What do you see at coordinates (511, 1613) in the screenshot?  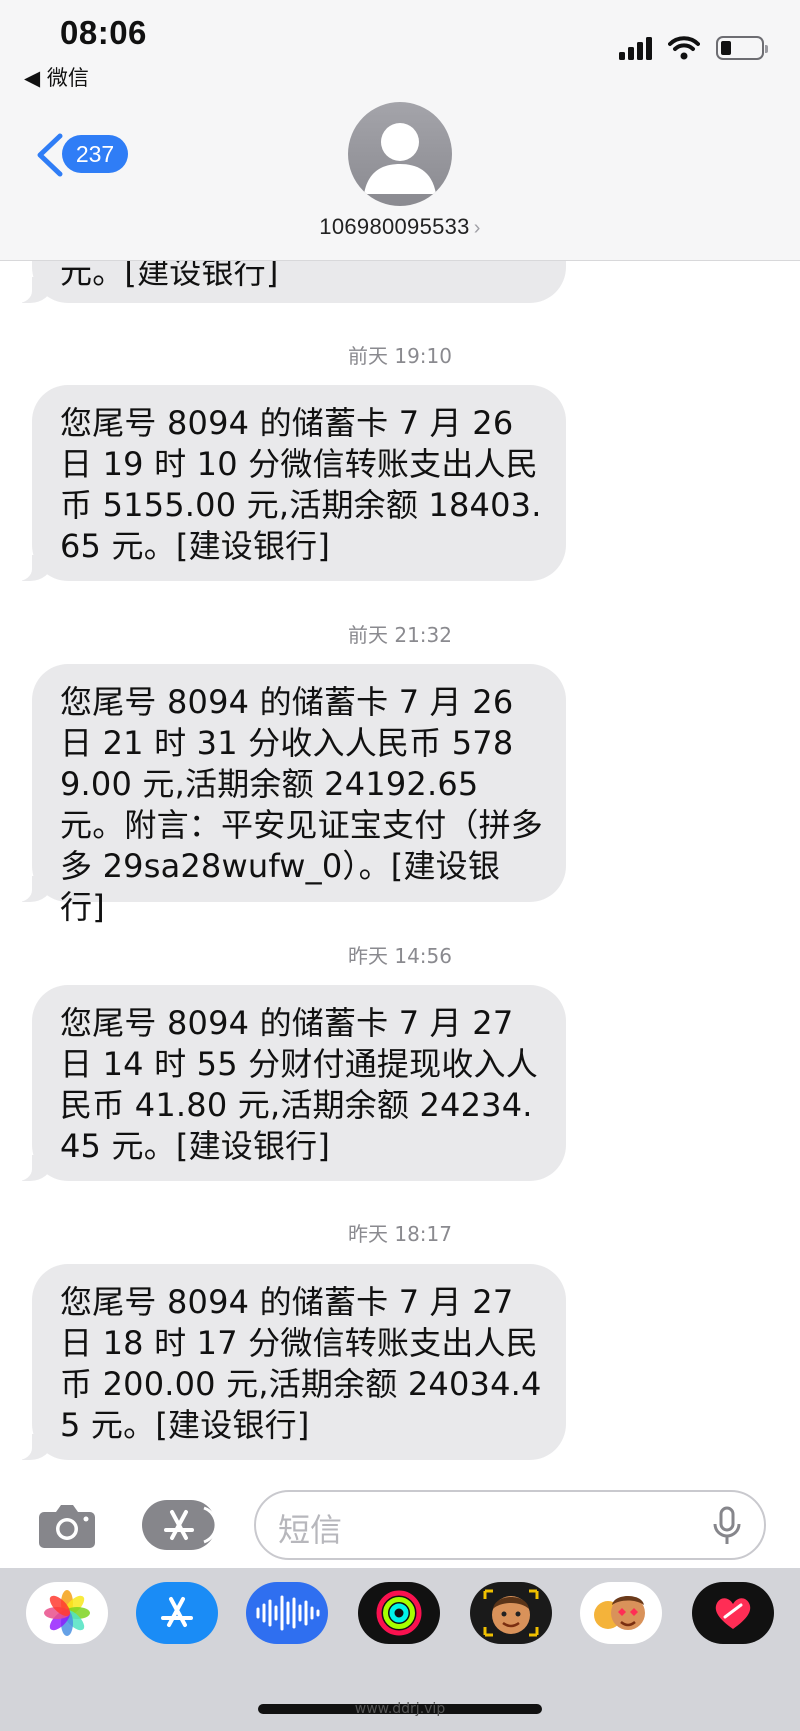 I see `memoji-icon` at bounding box center [511, 1613].